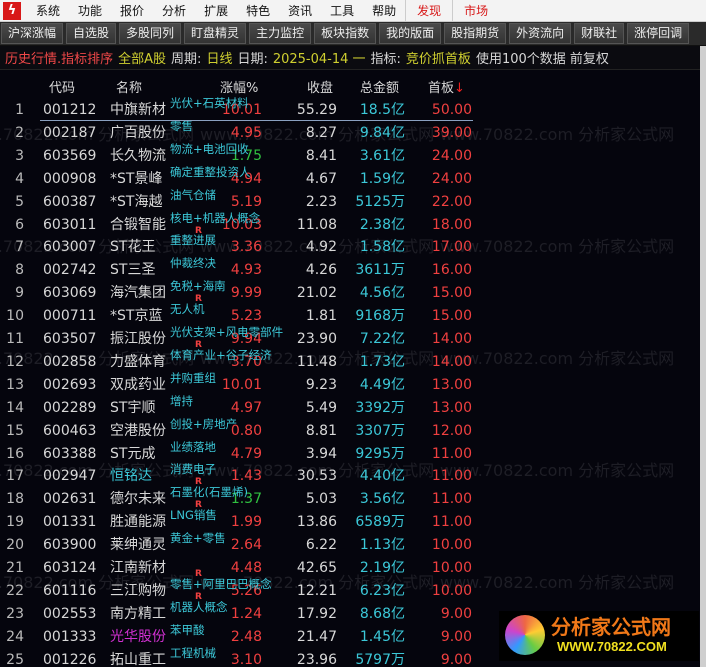 The image size is (706, 667). What do you see at coordinates (19, 178) in the screenshot?
I see `row-index: 4` at bounding box center [19, 178].